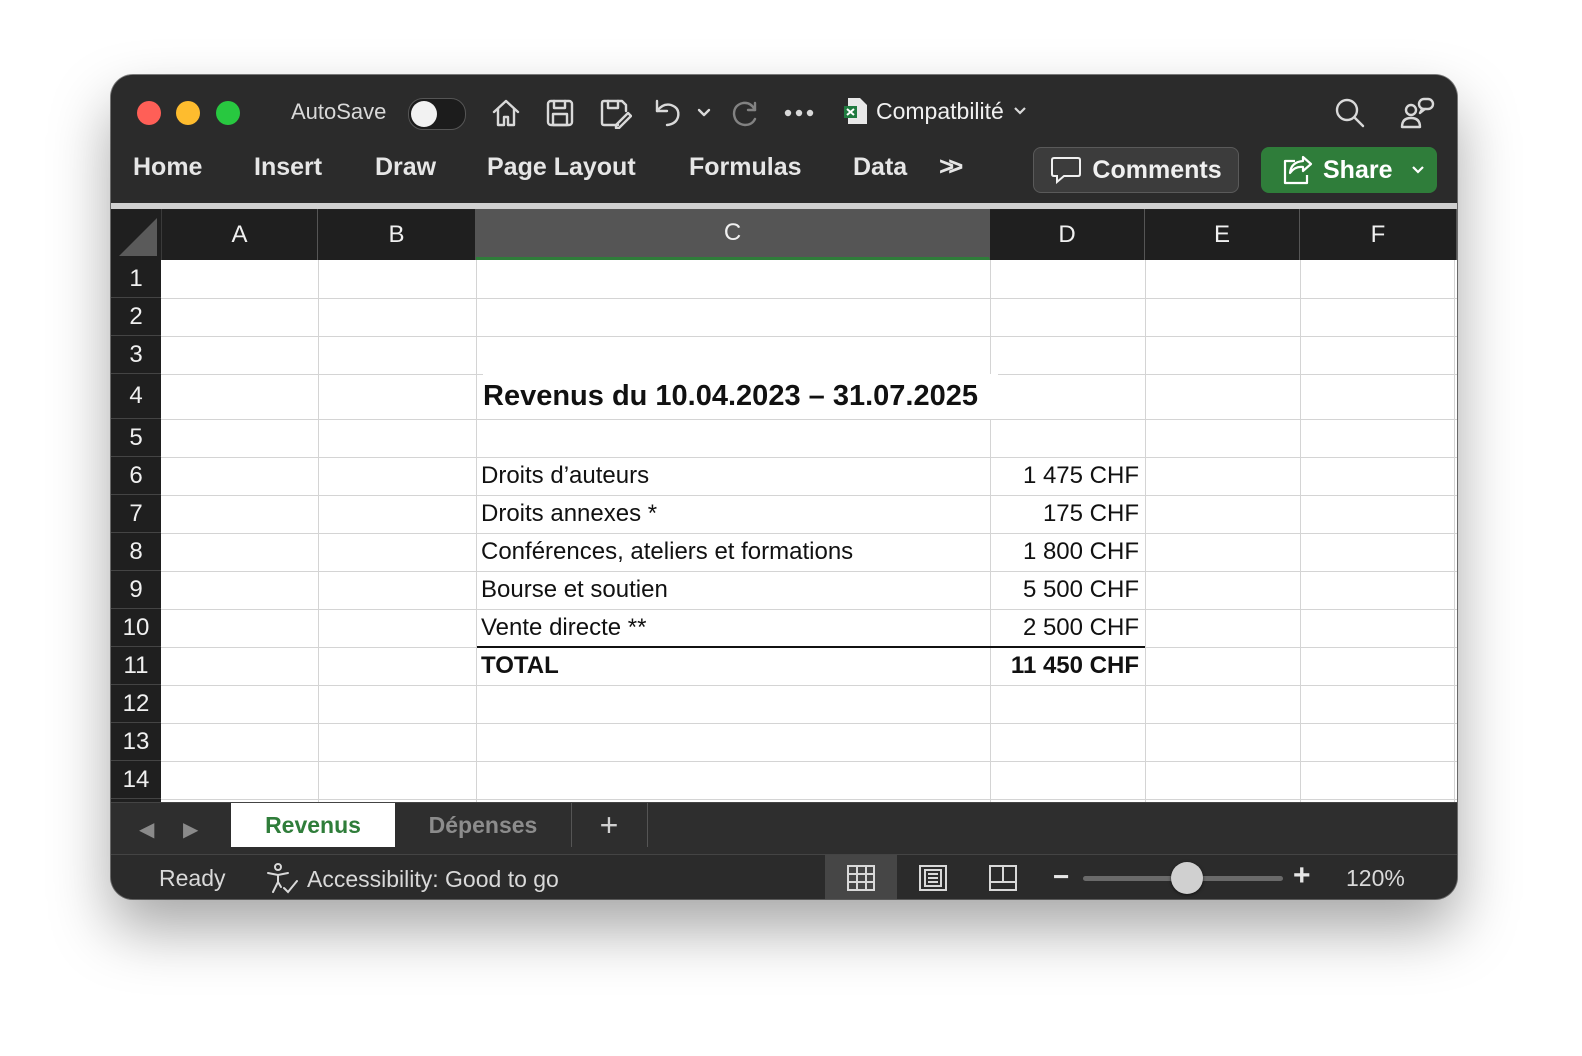 The image size is (1582, 1056). I want to click on column-header-d: D, so click(1067, 234).